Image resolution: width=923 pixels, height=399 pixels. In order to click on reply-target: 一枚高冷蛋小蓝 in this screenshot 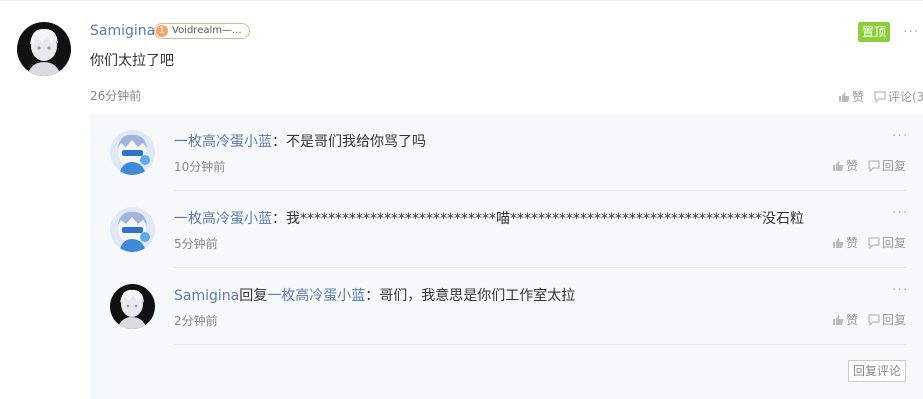, I will do `click(316, 296)`.